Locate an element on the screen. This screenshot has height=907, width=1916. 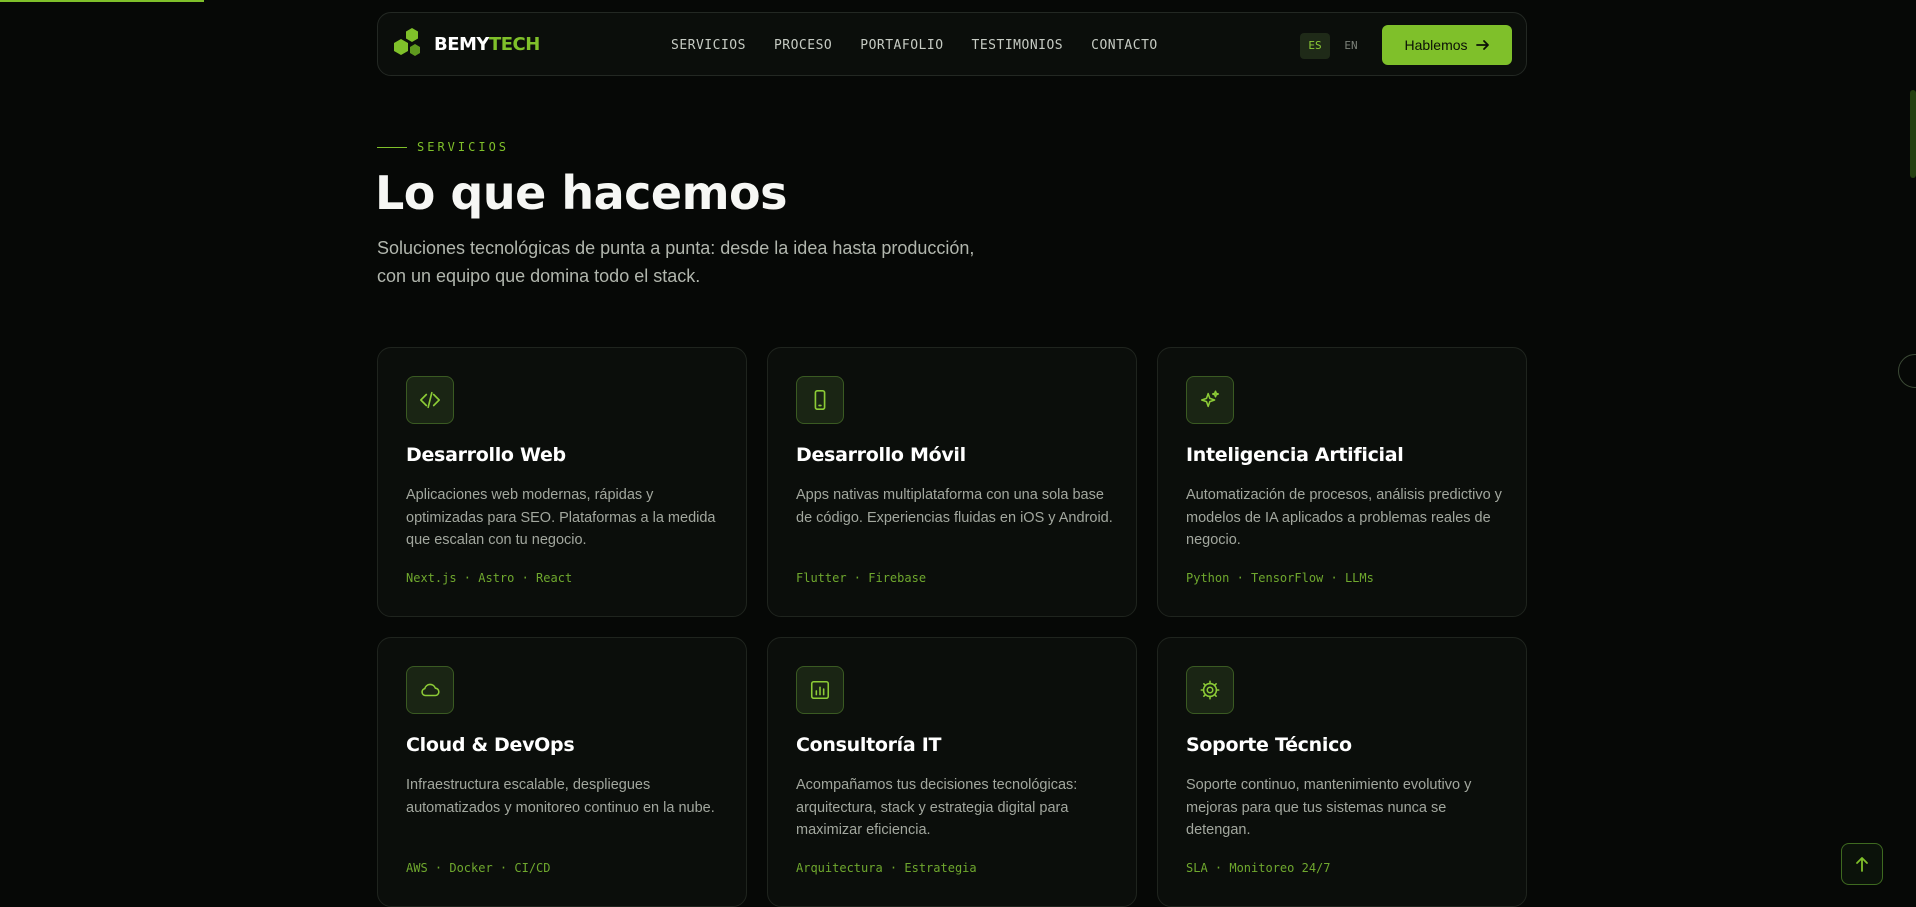
hablemos-button: Hablemos is located at coordinates (1447, 45).